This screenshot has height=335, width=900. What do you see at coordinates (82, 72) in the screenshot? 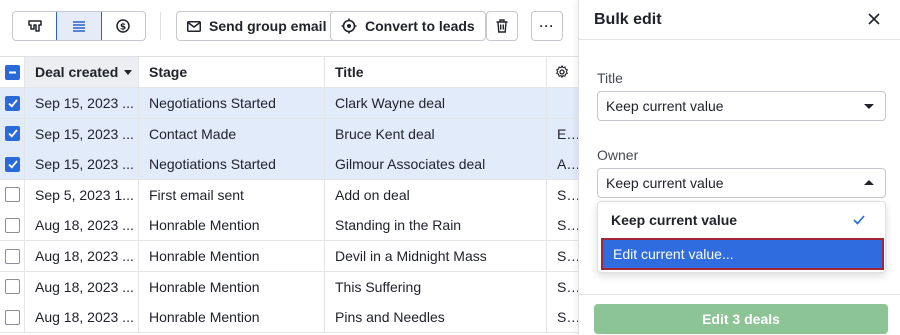
I see `column-header-deal-created: Deal created` at bounding box center [82, 72].